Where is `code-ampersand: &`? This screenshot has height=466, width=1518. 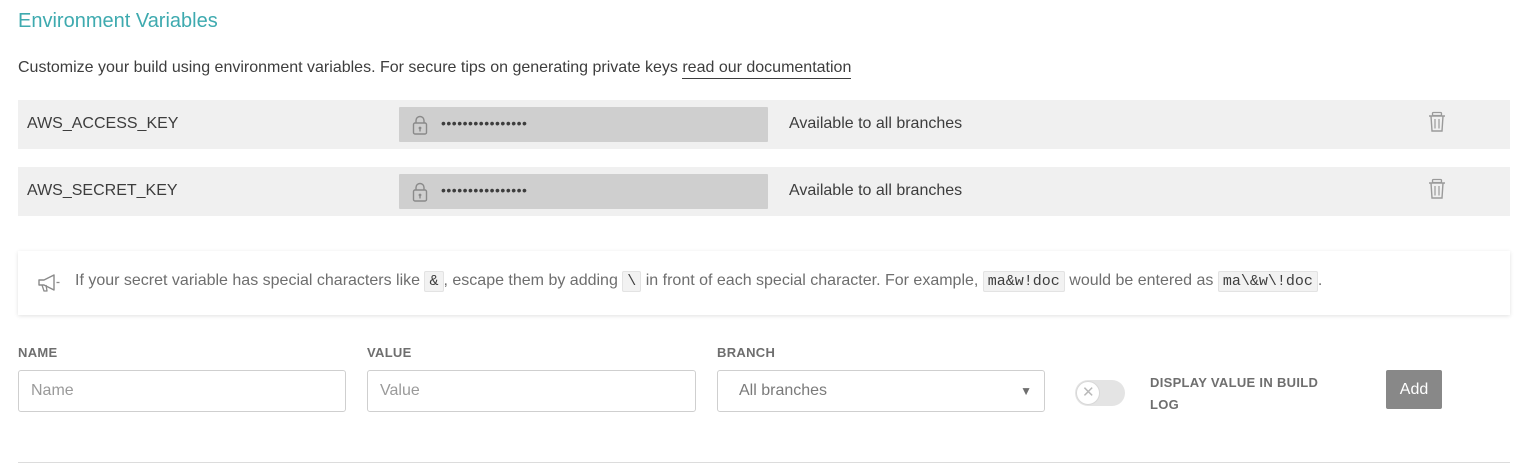
code-ampersand: & is located at coordinates (434, 281).